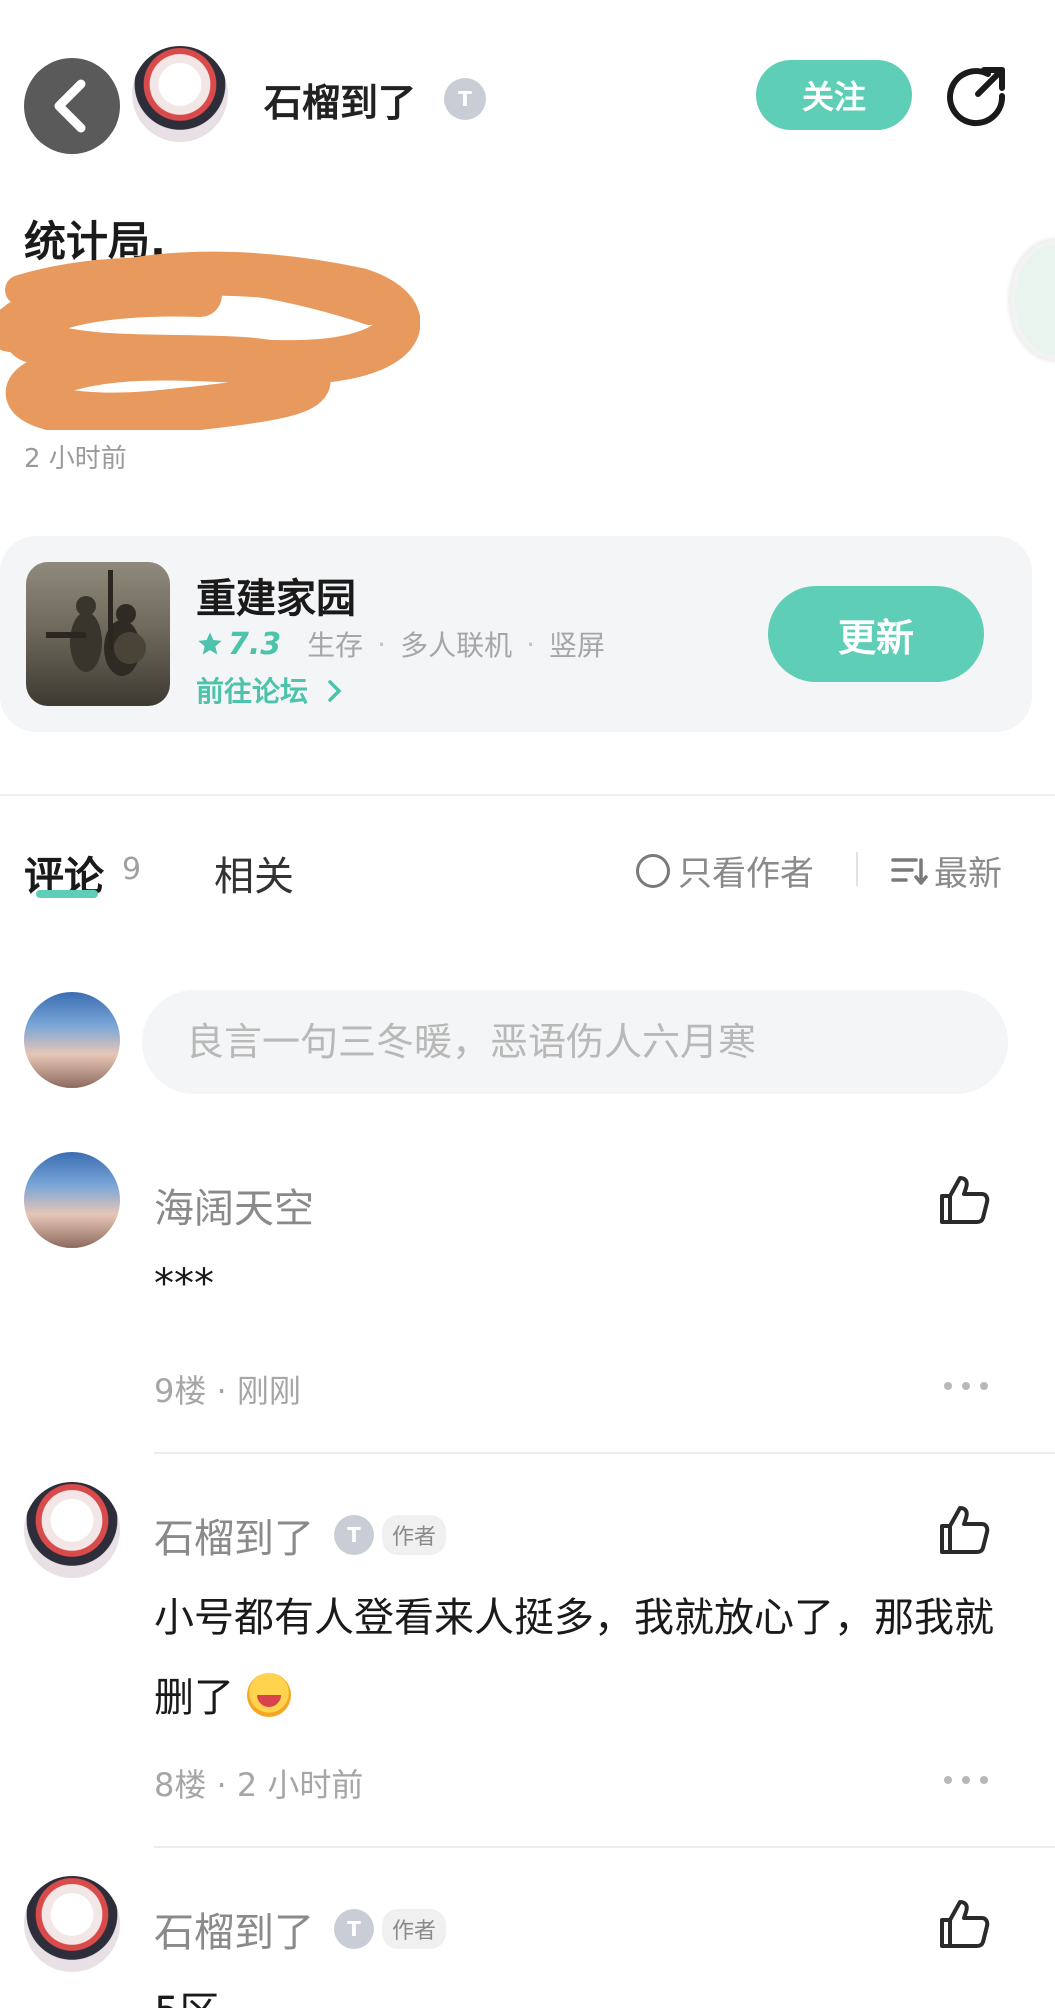 The width and height of the screenshot is (1055, 2008). What do you see at coordinates (834, 95) in the screenshot?
I see `follow-button: 关注` at bounding box center [834, 95].